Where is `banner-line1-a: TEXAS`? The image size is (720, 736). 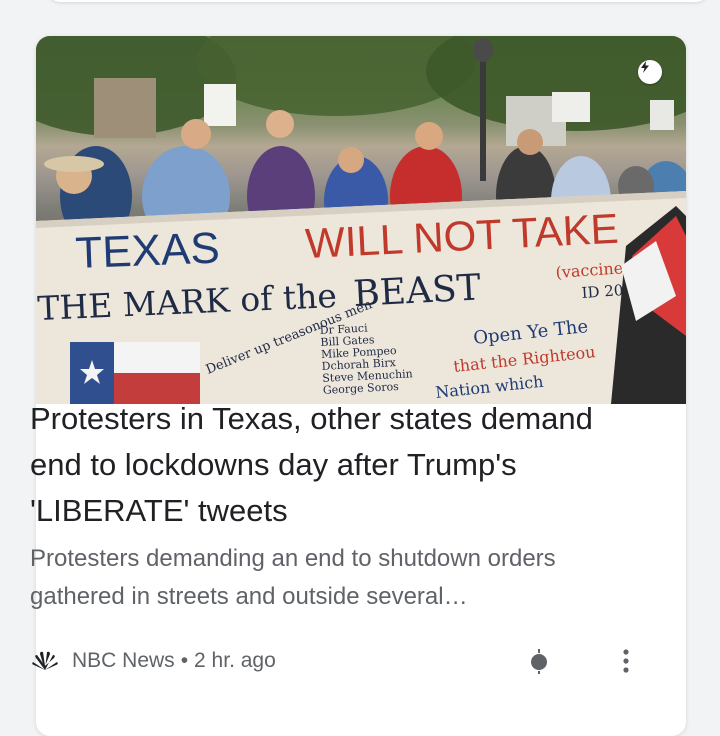
banner-line1-a: TEXAS is located at coordinates (148, 250).